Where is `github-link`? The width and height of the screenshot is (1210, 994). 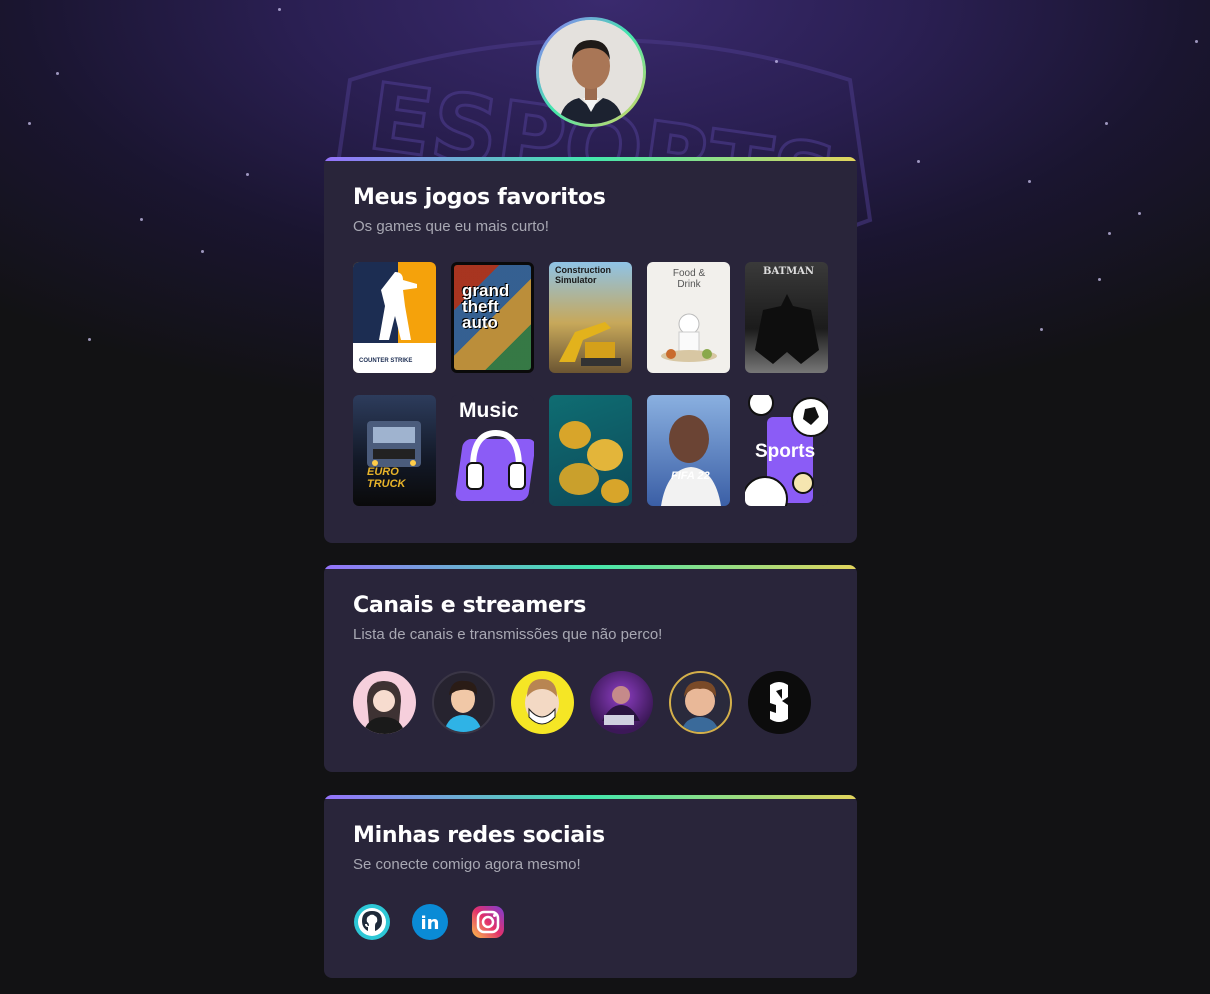
github-link is located at coordinates (372, 922).